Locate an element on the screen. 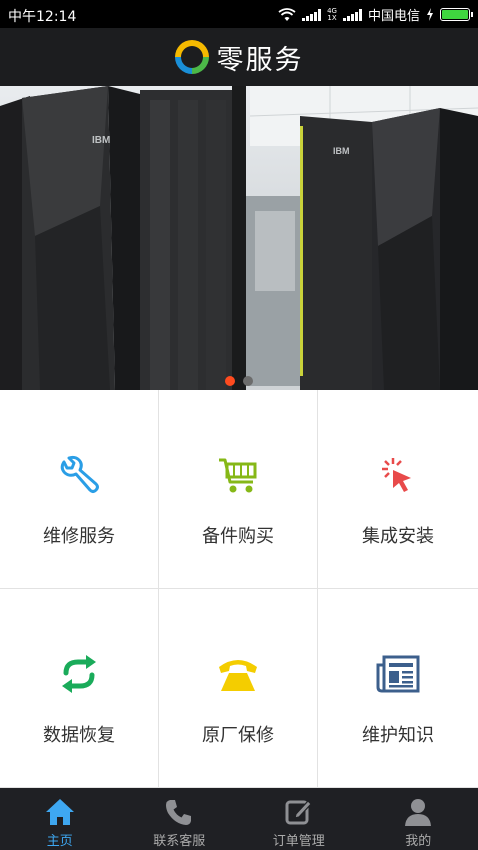  tab-order-management: 订单管理 is located at coordinates (299, 819).